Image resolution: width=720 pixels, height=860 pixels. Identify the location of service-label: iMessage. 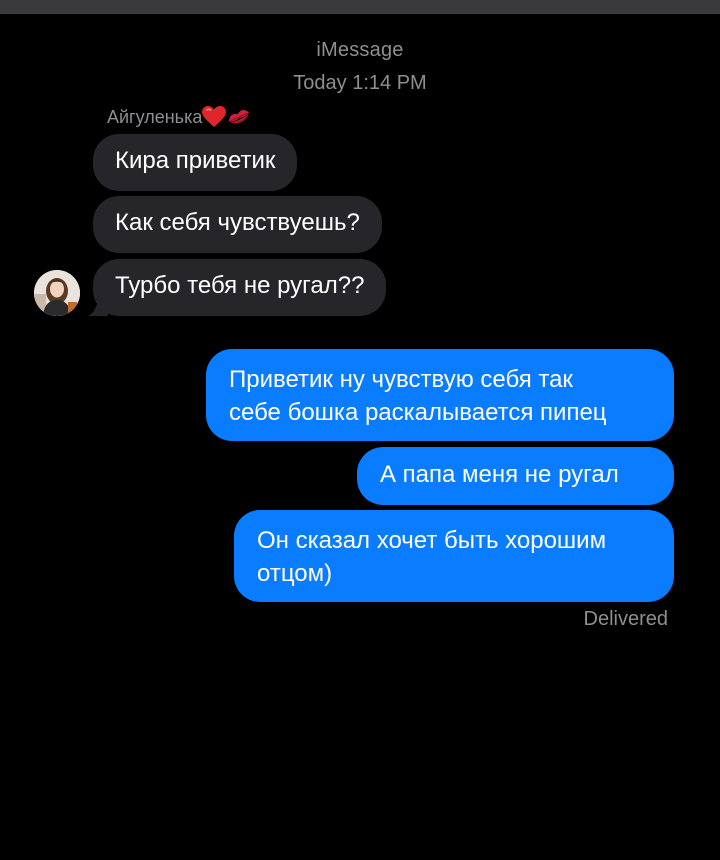
(360, 50).